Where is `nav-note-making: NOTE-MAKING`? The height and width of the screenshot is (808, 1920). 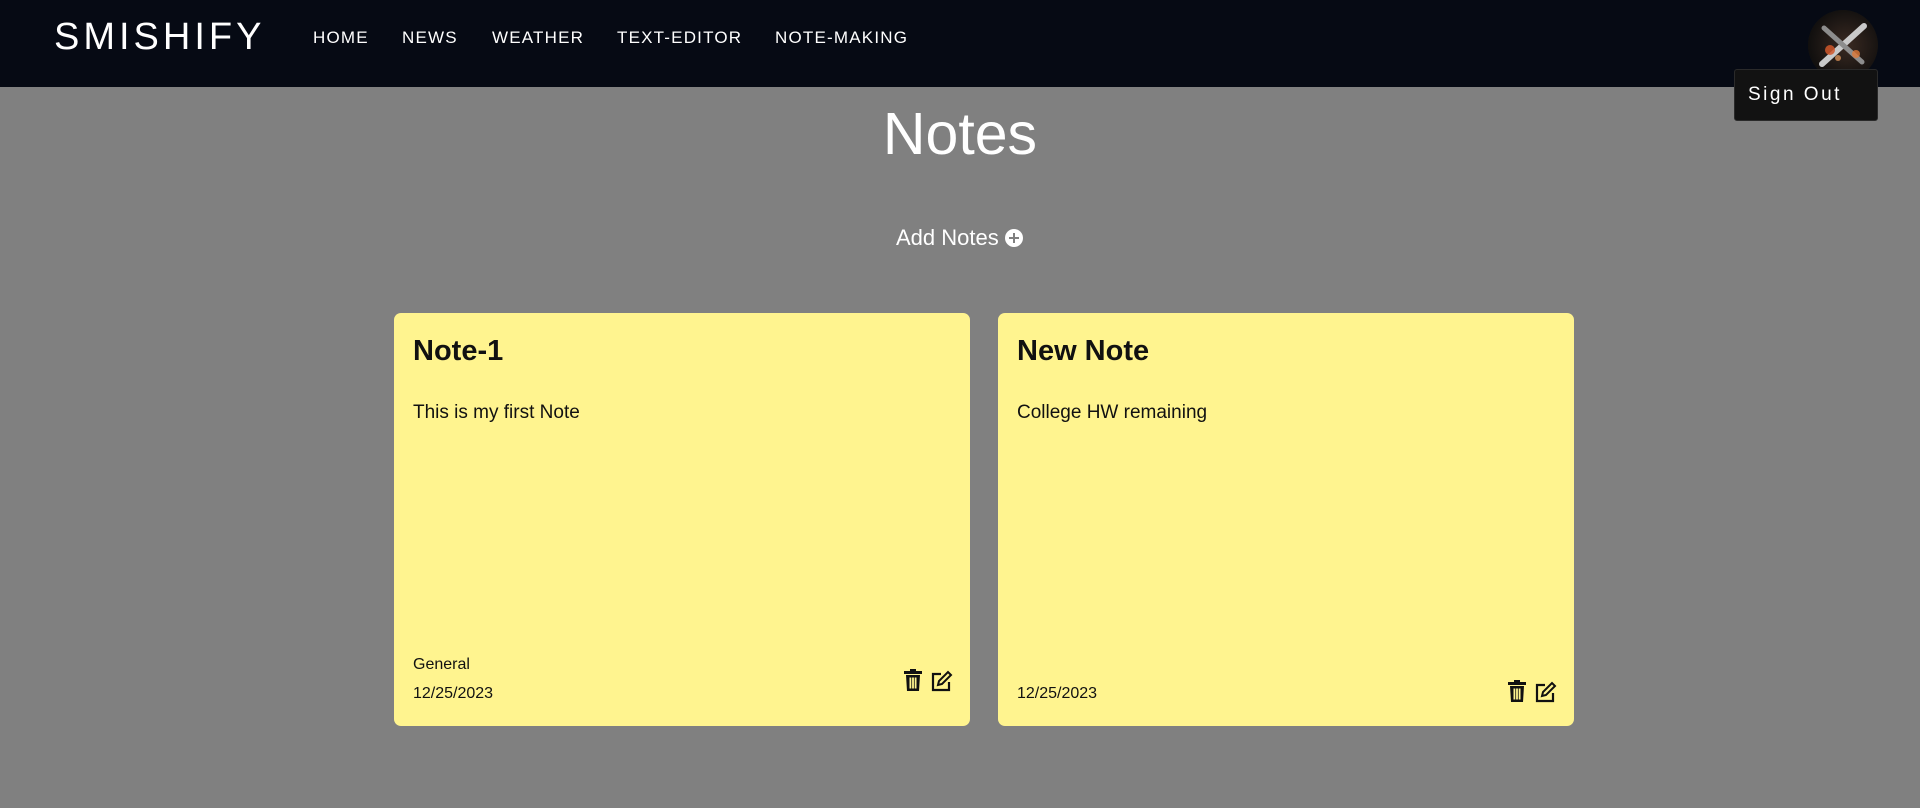
nav-note-making: NOTE-MAKING is located at coordinates (841, 38).